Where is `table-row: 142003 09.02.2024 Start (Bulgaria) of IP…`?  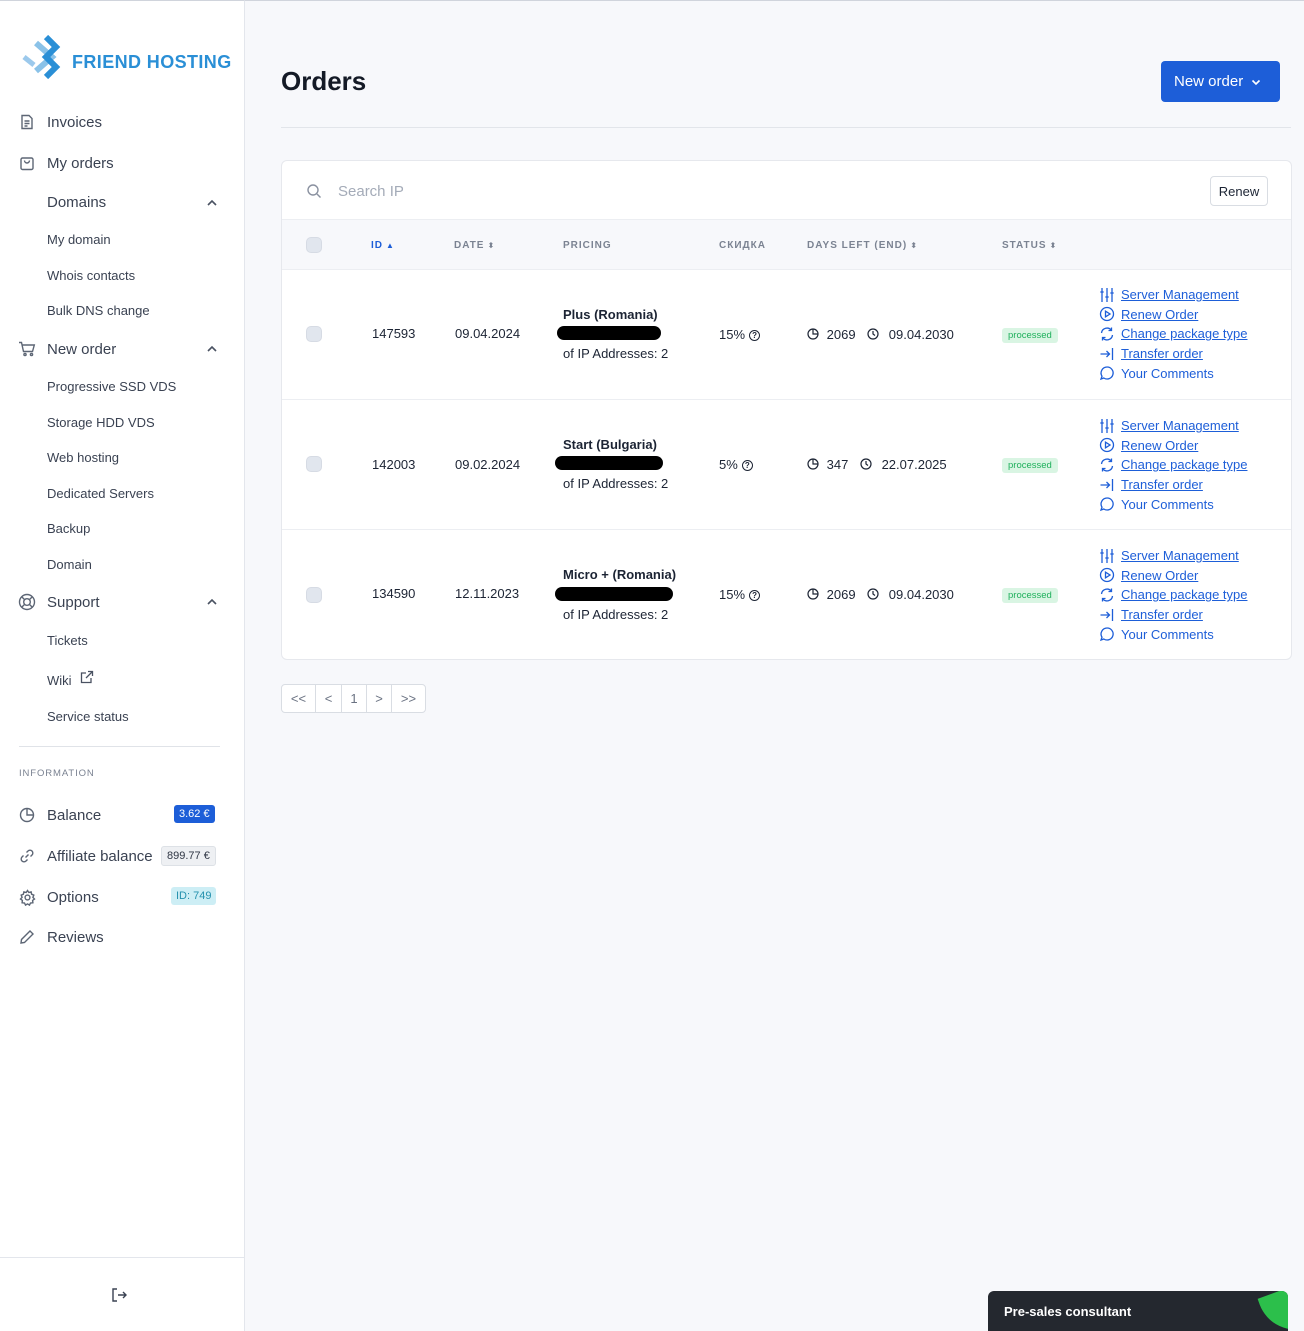 table-row: 142003 09.02.2024 Start (Bulgaria) of IP… is located at coordinates (786, 465).